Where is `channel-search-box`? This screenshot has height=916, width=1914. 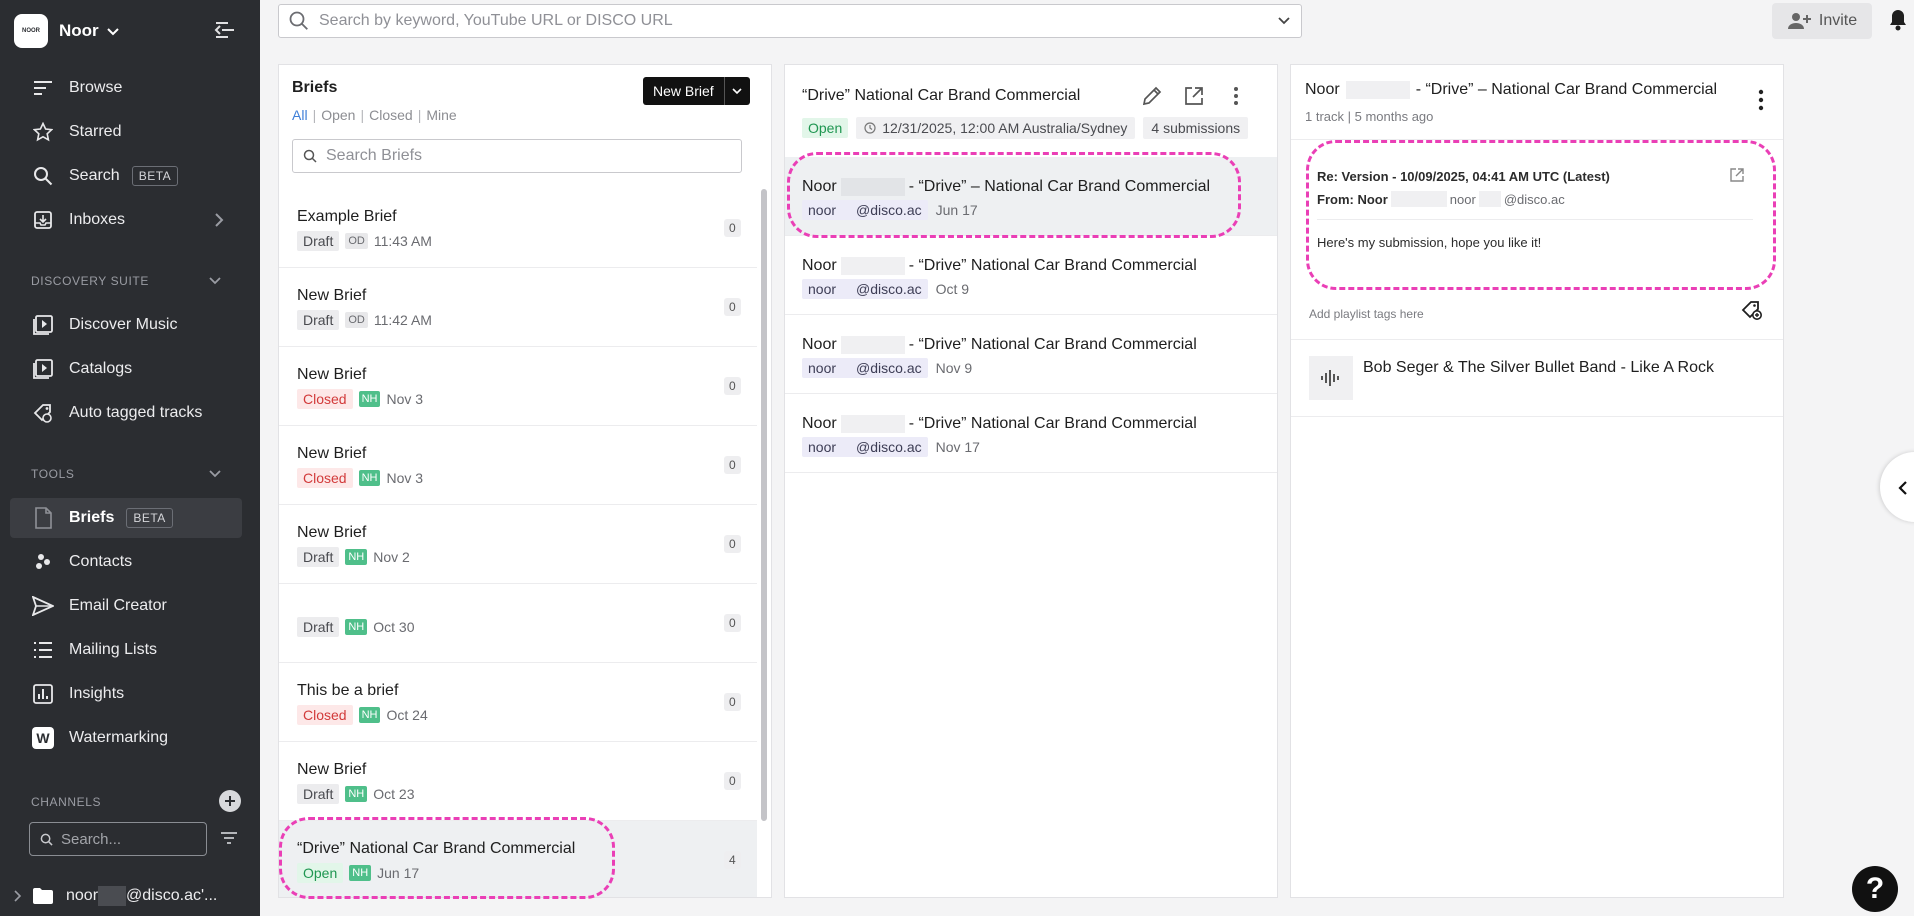 channel-search-box is located at coordinates (118, 839).